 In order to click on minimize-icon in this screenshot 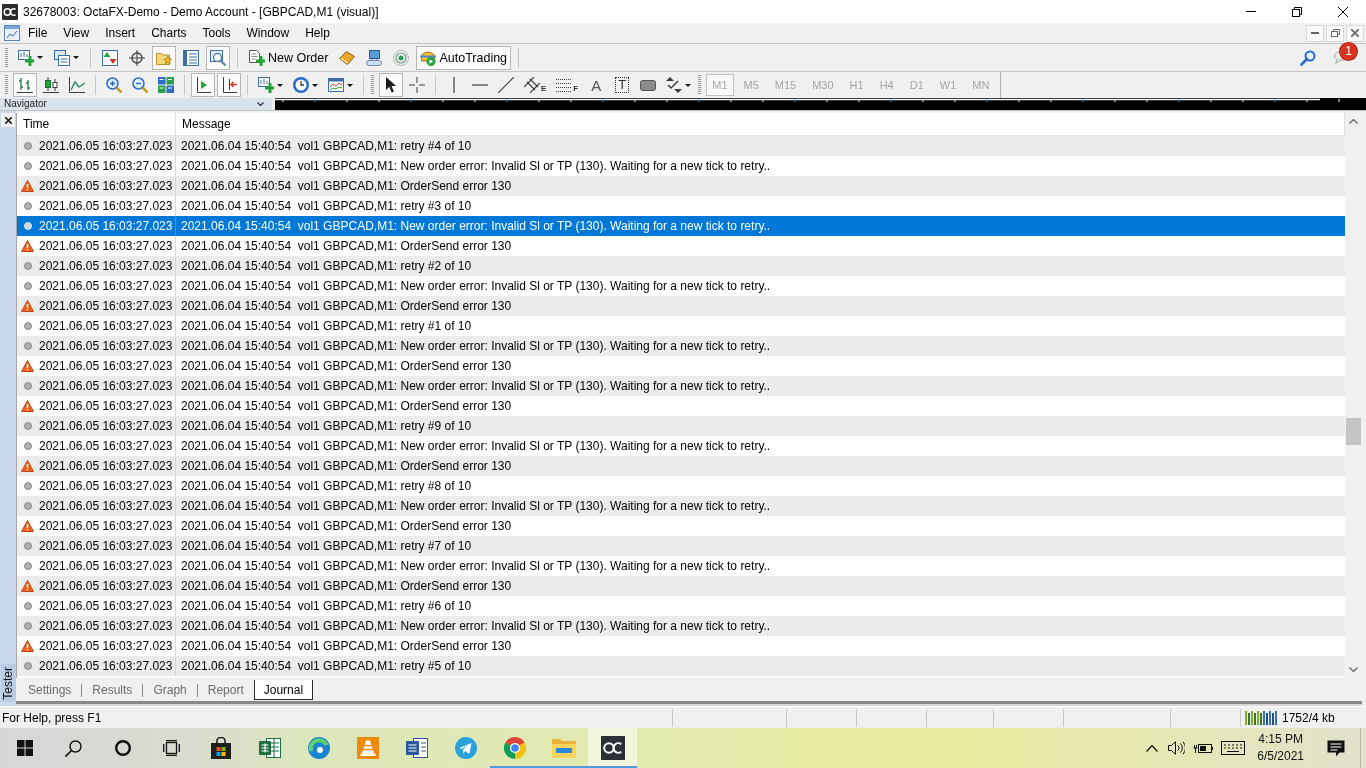, I will do `click(1315, 33)`.